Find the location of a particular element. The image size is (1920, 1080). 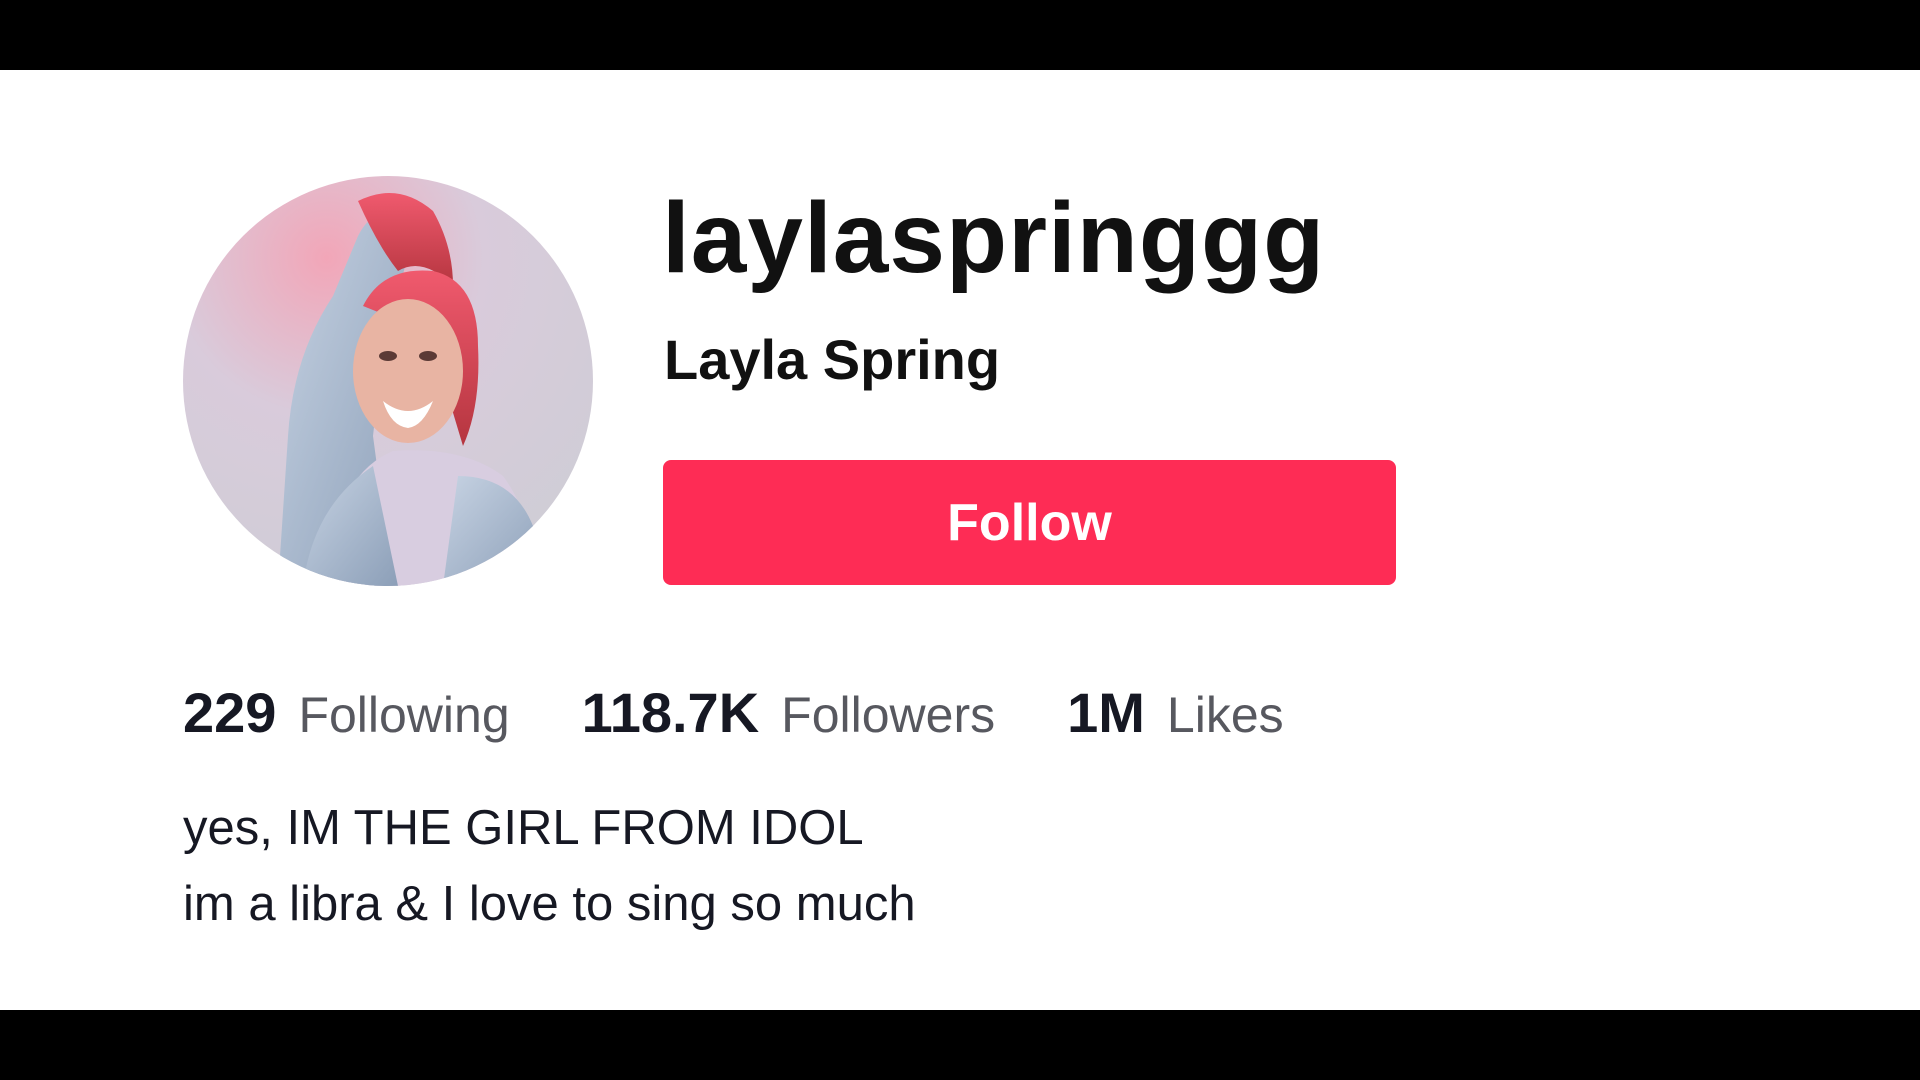

username: laylaspringgg is located at coordinates (994, 238).